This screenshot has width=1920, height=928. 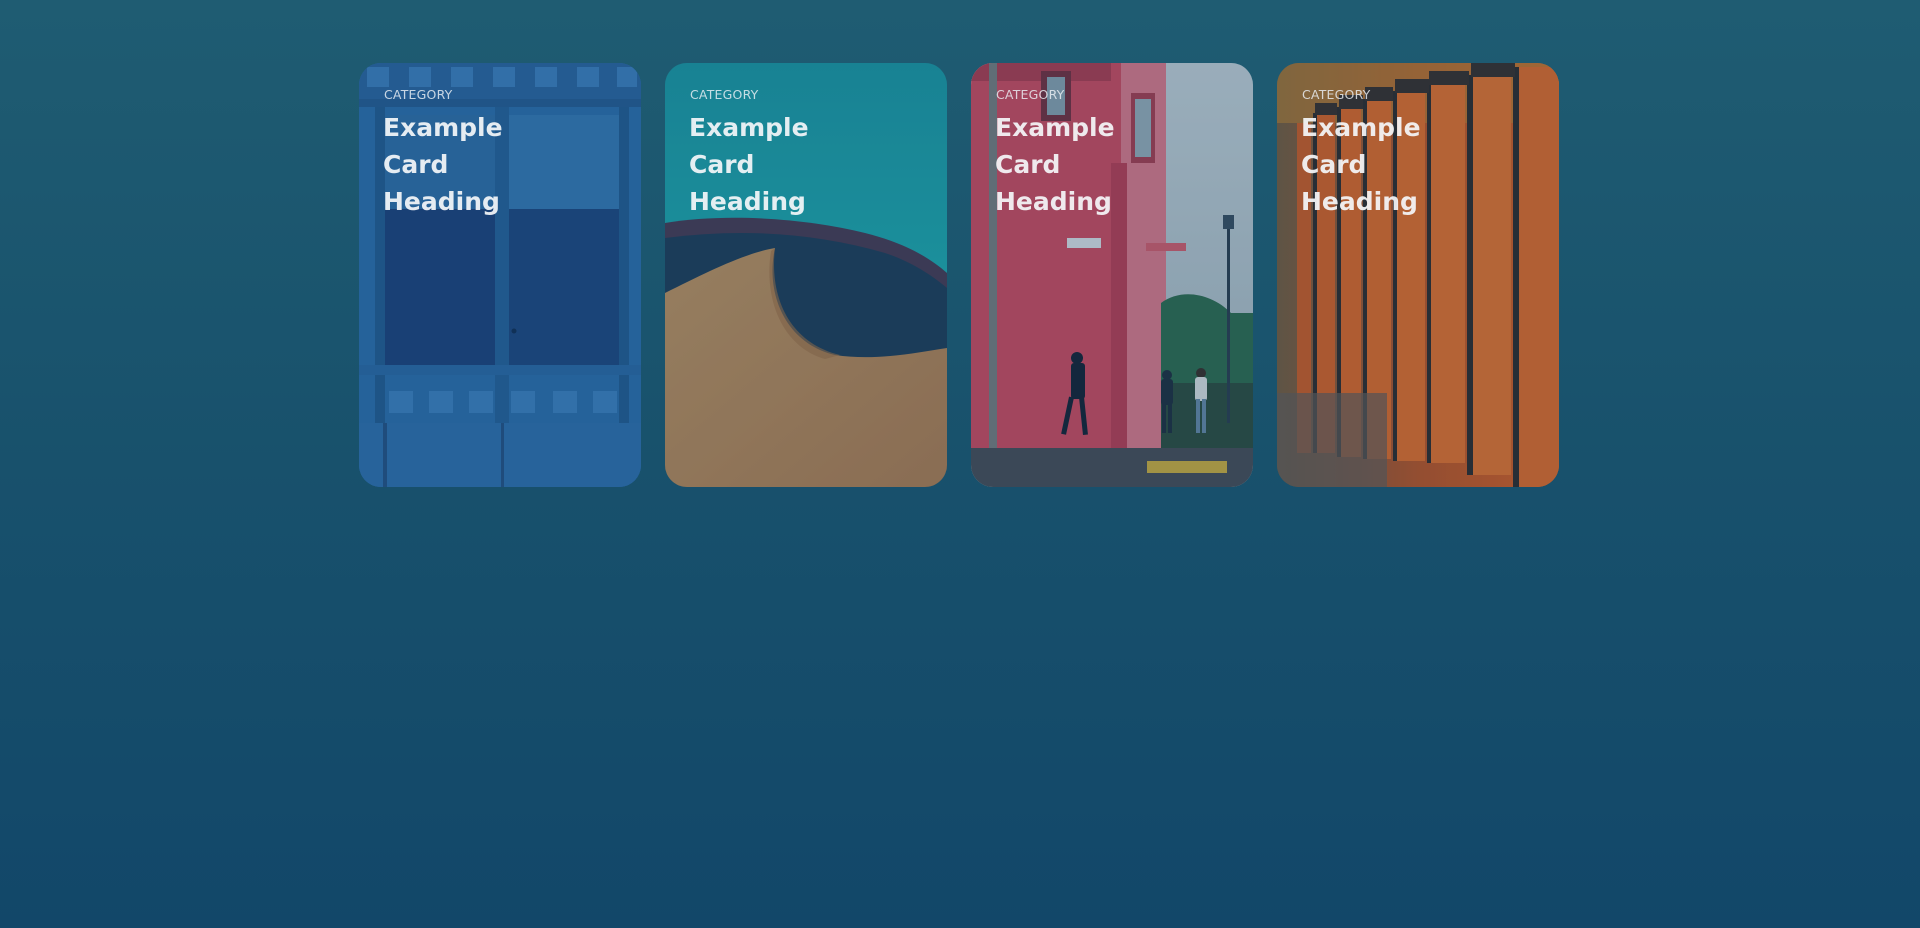 I want to click on card-sand-dune: CATEGORY Example Card Heading, so click(x=806, y=275).